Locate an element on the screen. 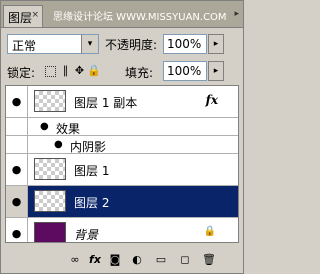 The image size is (320, 274). layer-name: 图层 2 is located at coordinates (92, 203).